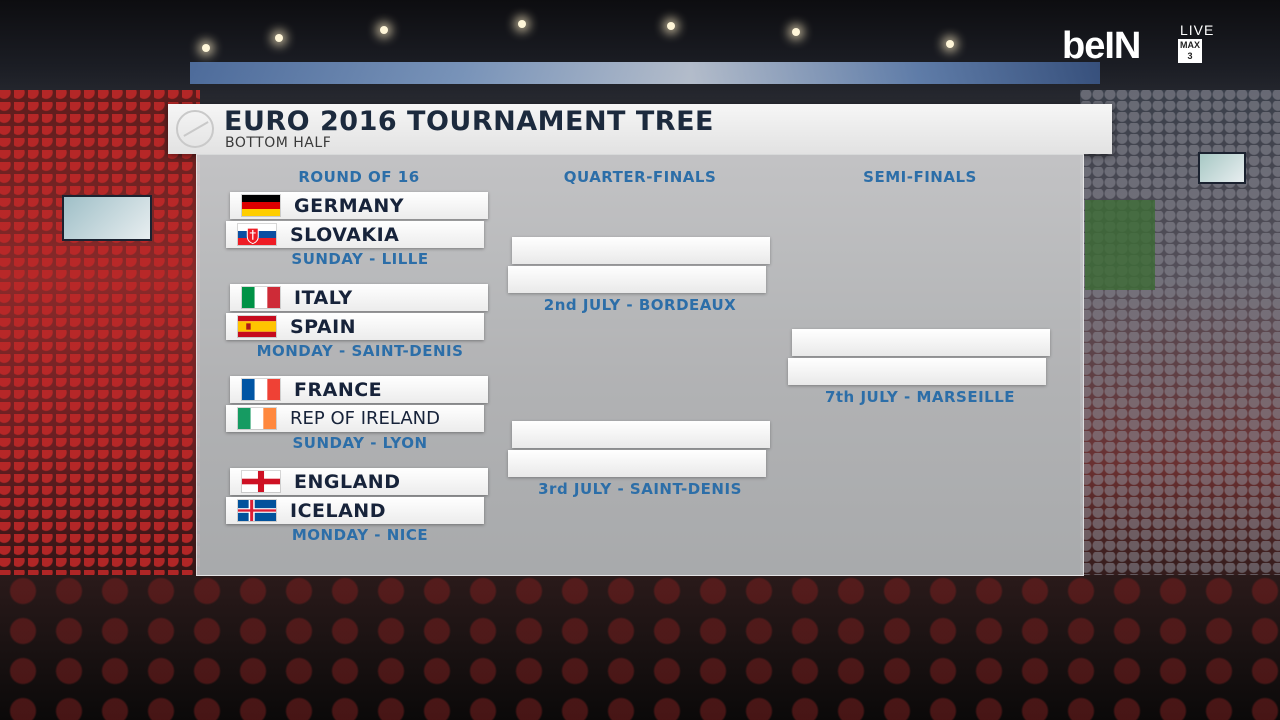 This screenshot has height=720, width=1280. I want to click on team-name: FRANCE, so click(338, 390).